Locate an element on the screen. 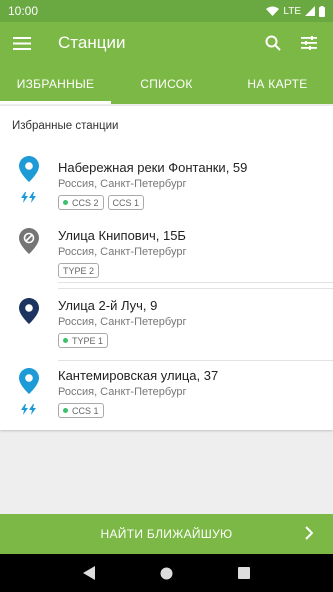 The height and width of the screenshot is (592, 333). tab-favorites: ИЗБРАННЫЕ is located at coordinates (55, 84).